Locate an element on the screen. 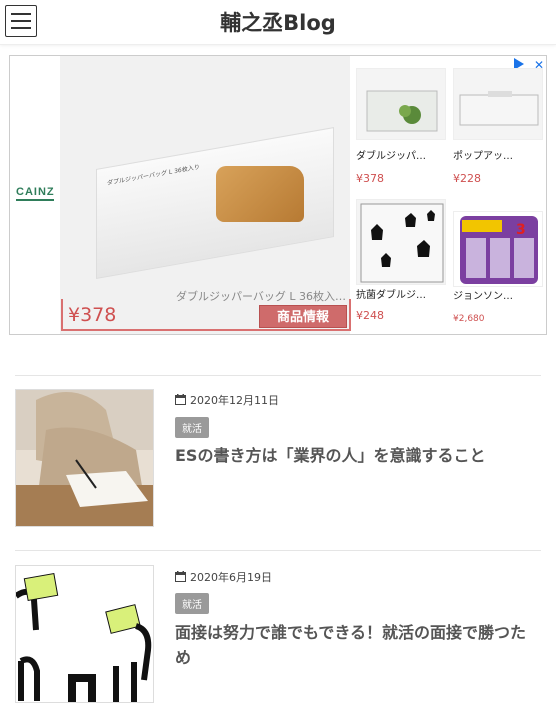 The image size is (556, 703). sandwich-image is located at coordinates (260, 194).